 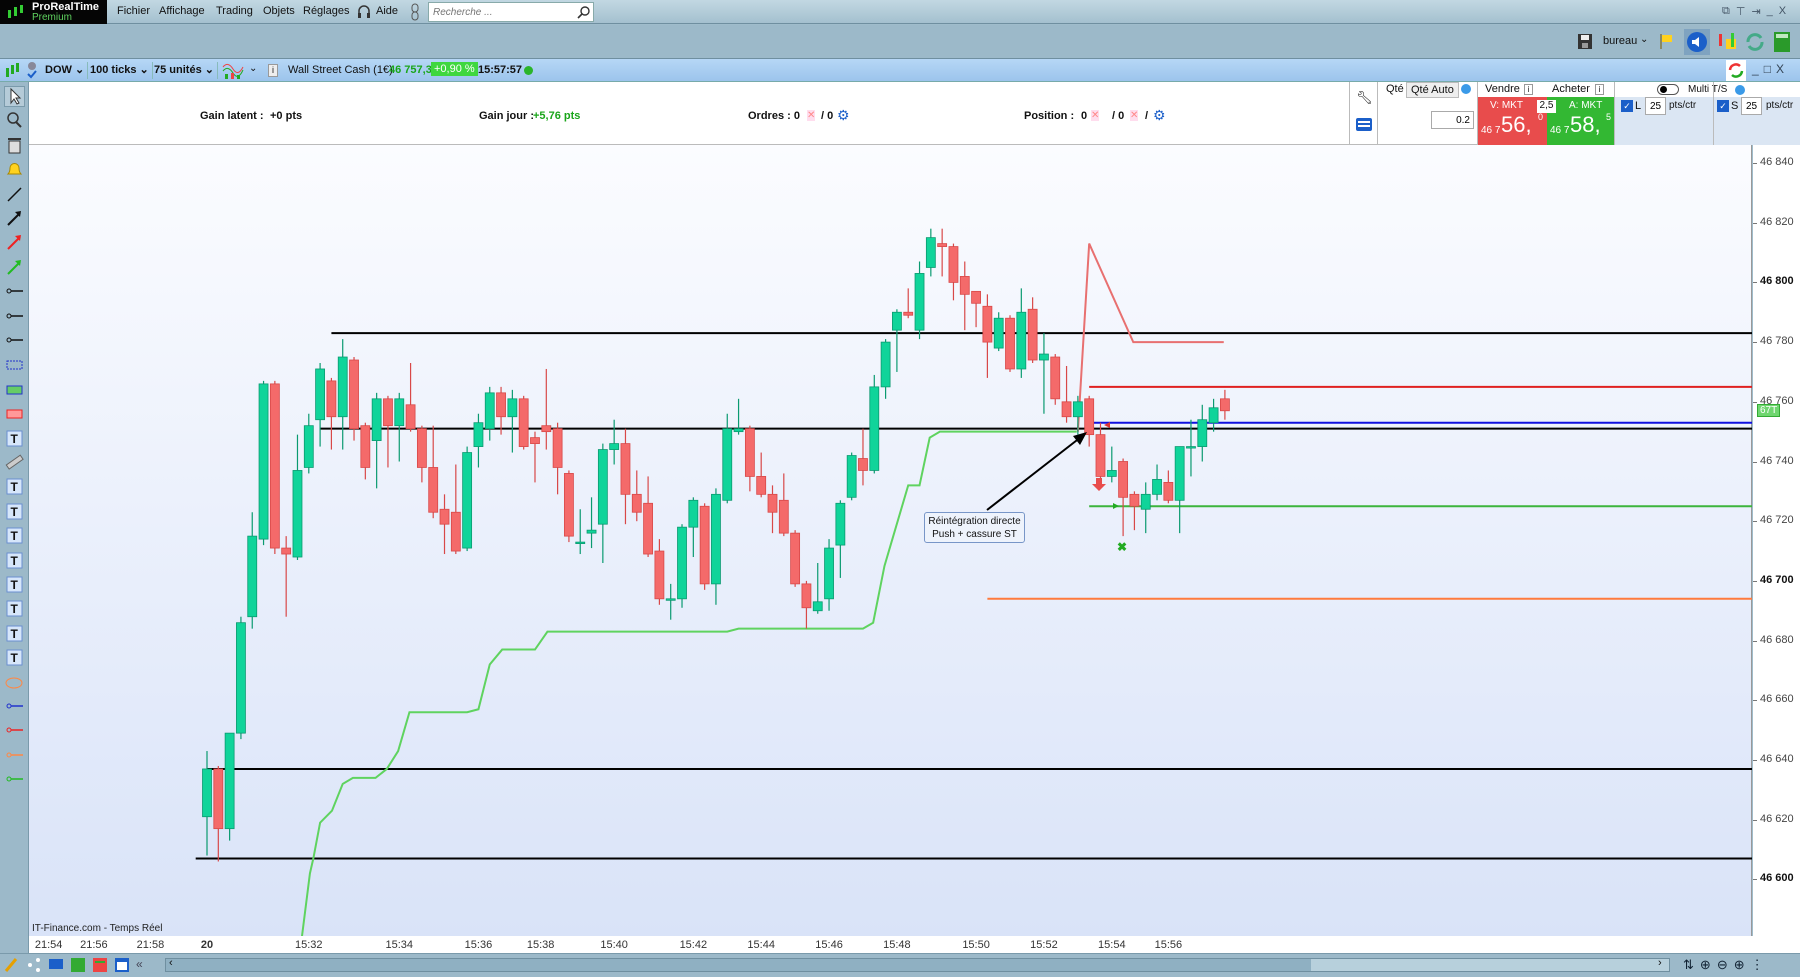 What do you see at coordinates (14, 462) in the screenshot?
I see `ruler-icon` at bounding box center [14, 462].